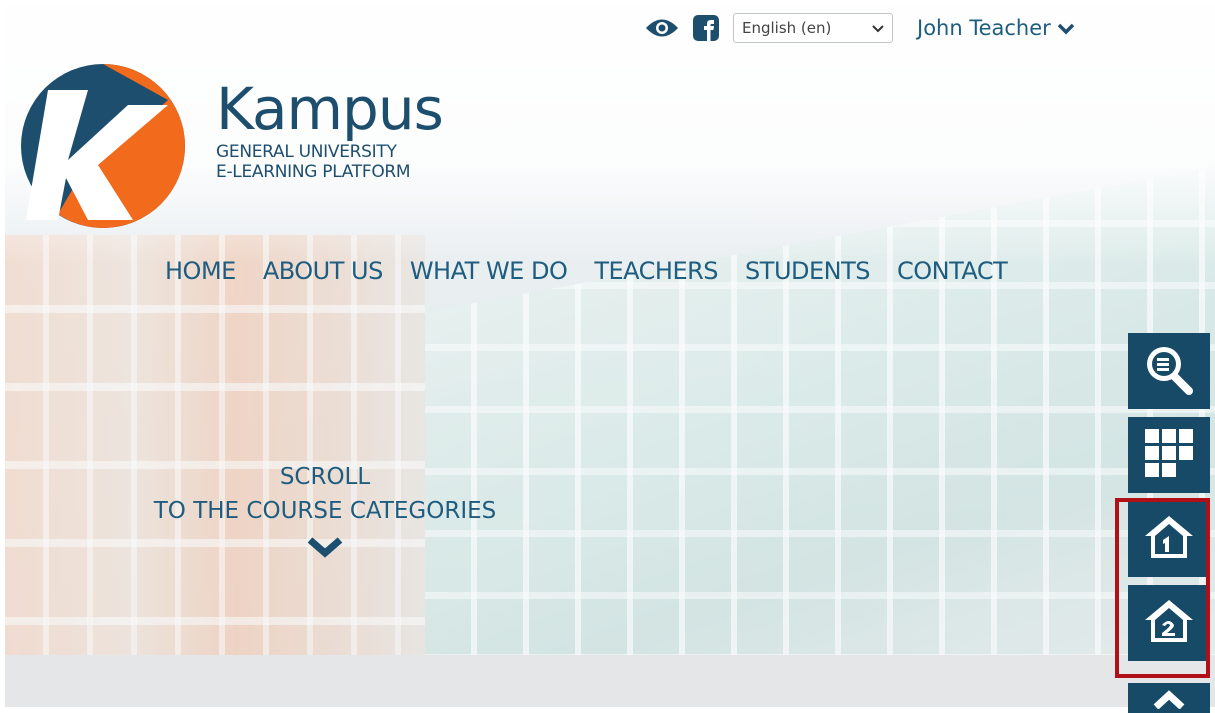  What do you see at coordinates (1169, 701) in the screenshot?
I see `chevron-up-icon` at bounding box center [1169, 701].